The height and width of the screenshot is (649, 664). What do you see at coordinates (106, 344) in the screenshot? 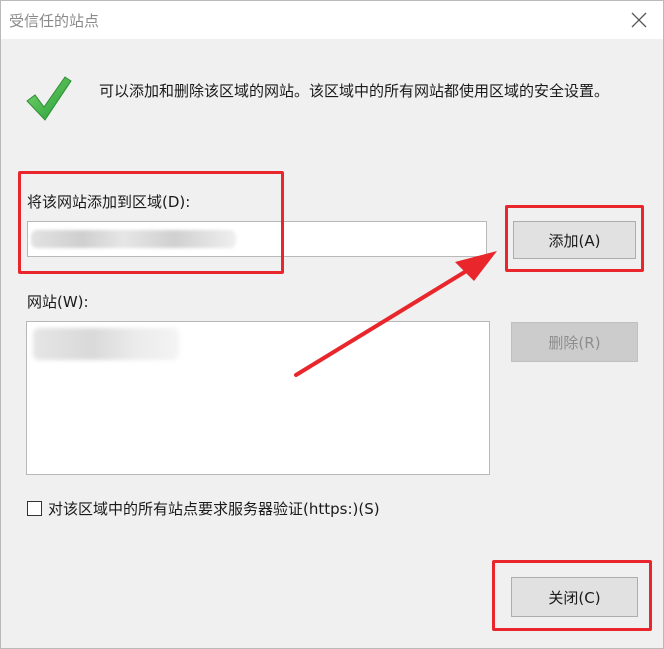
I see `redacted-site-entry` at bounding box center [106, 344].